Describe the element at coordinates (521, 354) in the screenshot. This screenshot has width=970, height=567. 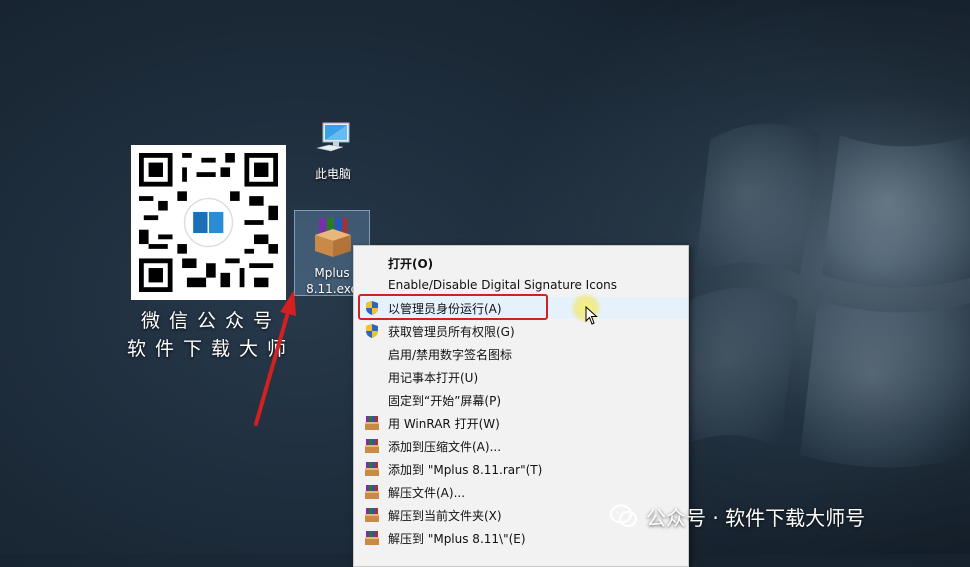
I see `context-menu-item: 启用/禁用数字签名图标` at that location.